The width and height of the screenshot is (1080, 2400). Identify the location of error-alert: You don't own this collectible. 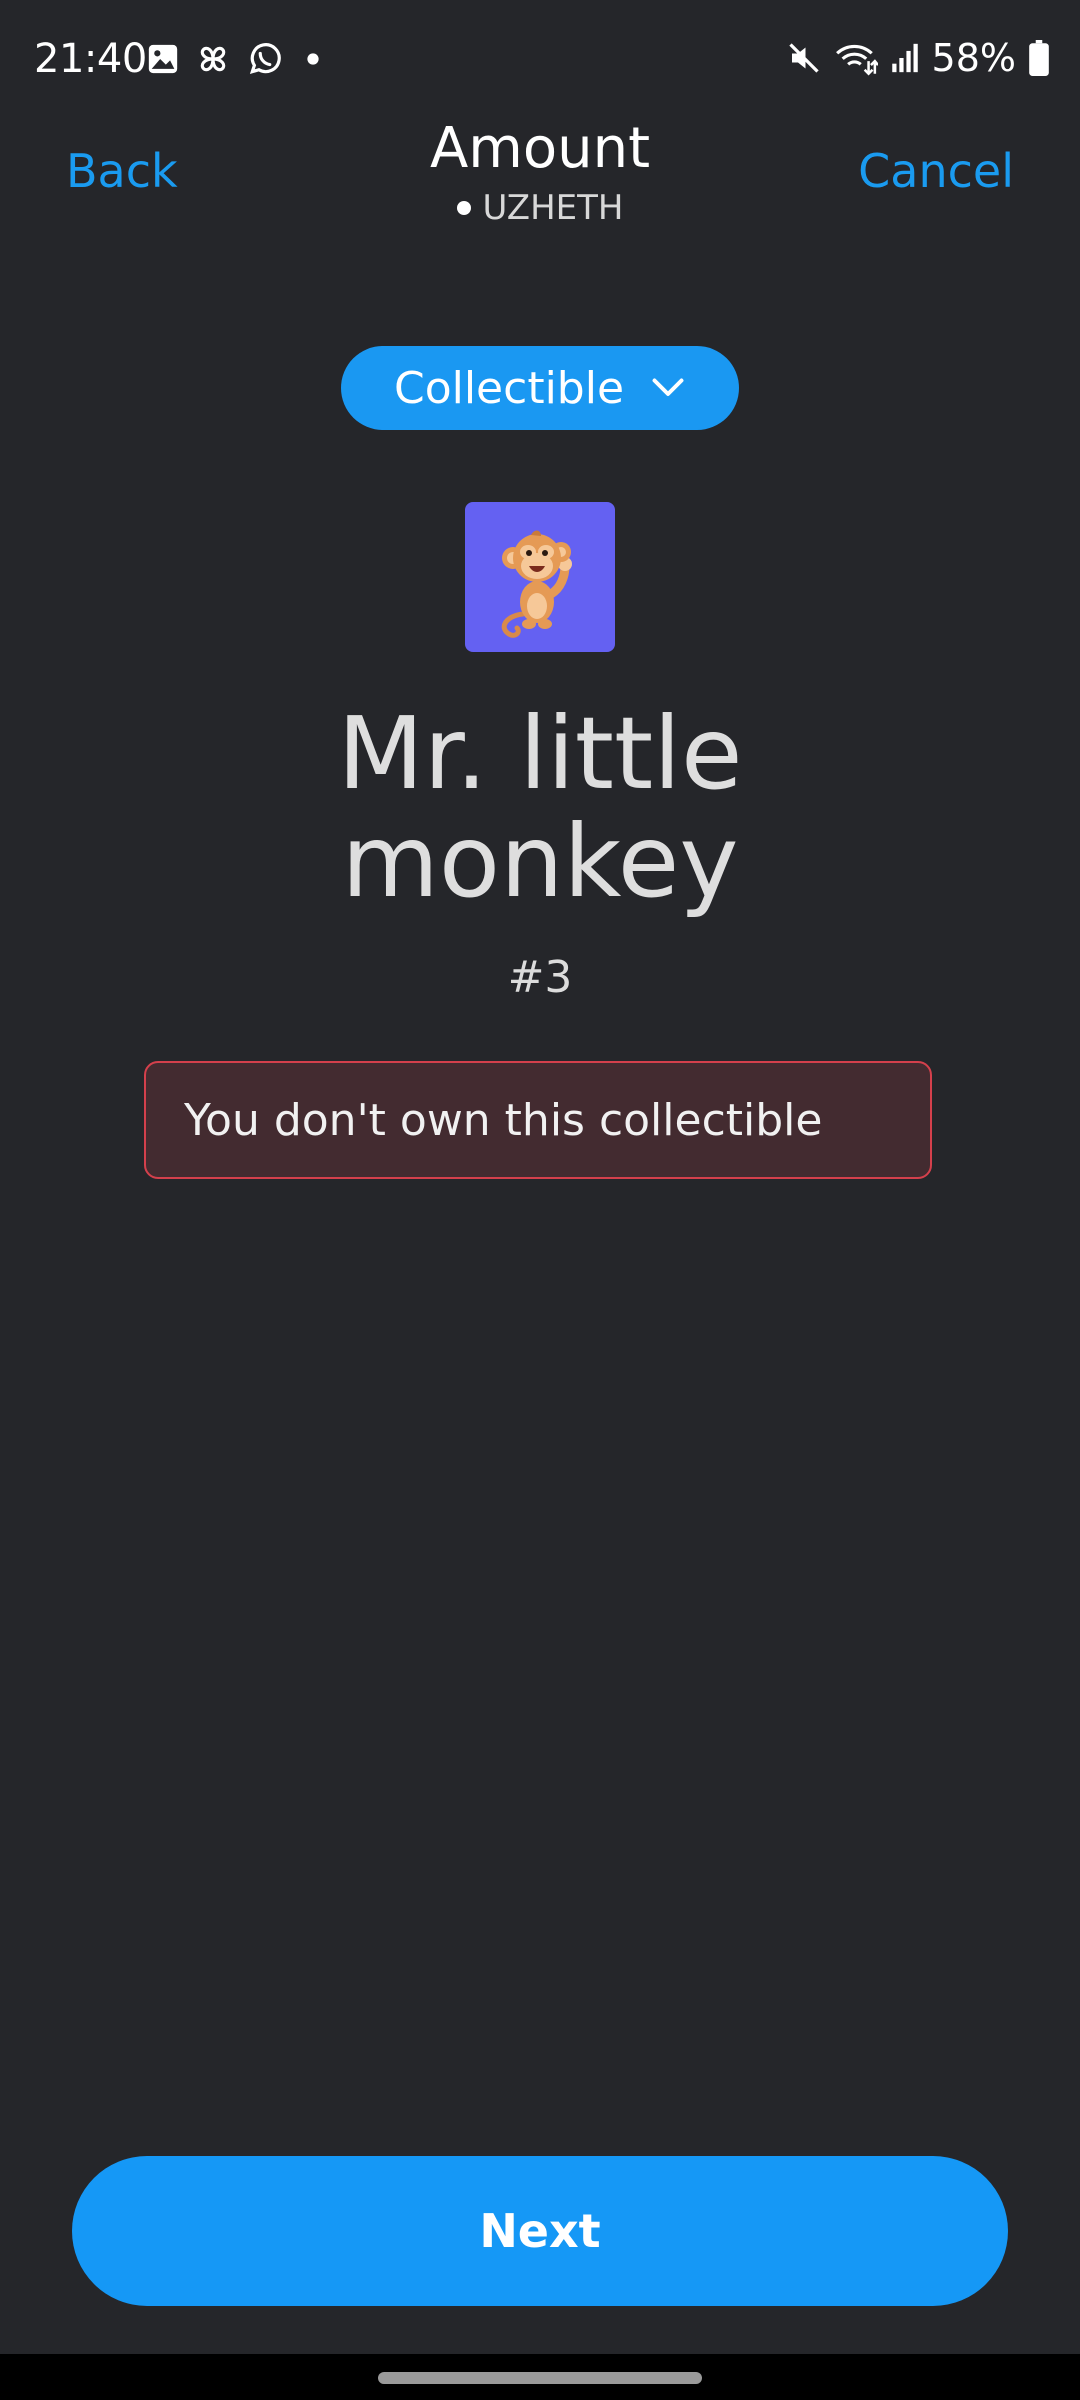
(538, 1120).